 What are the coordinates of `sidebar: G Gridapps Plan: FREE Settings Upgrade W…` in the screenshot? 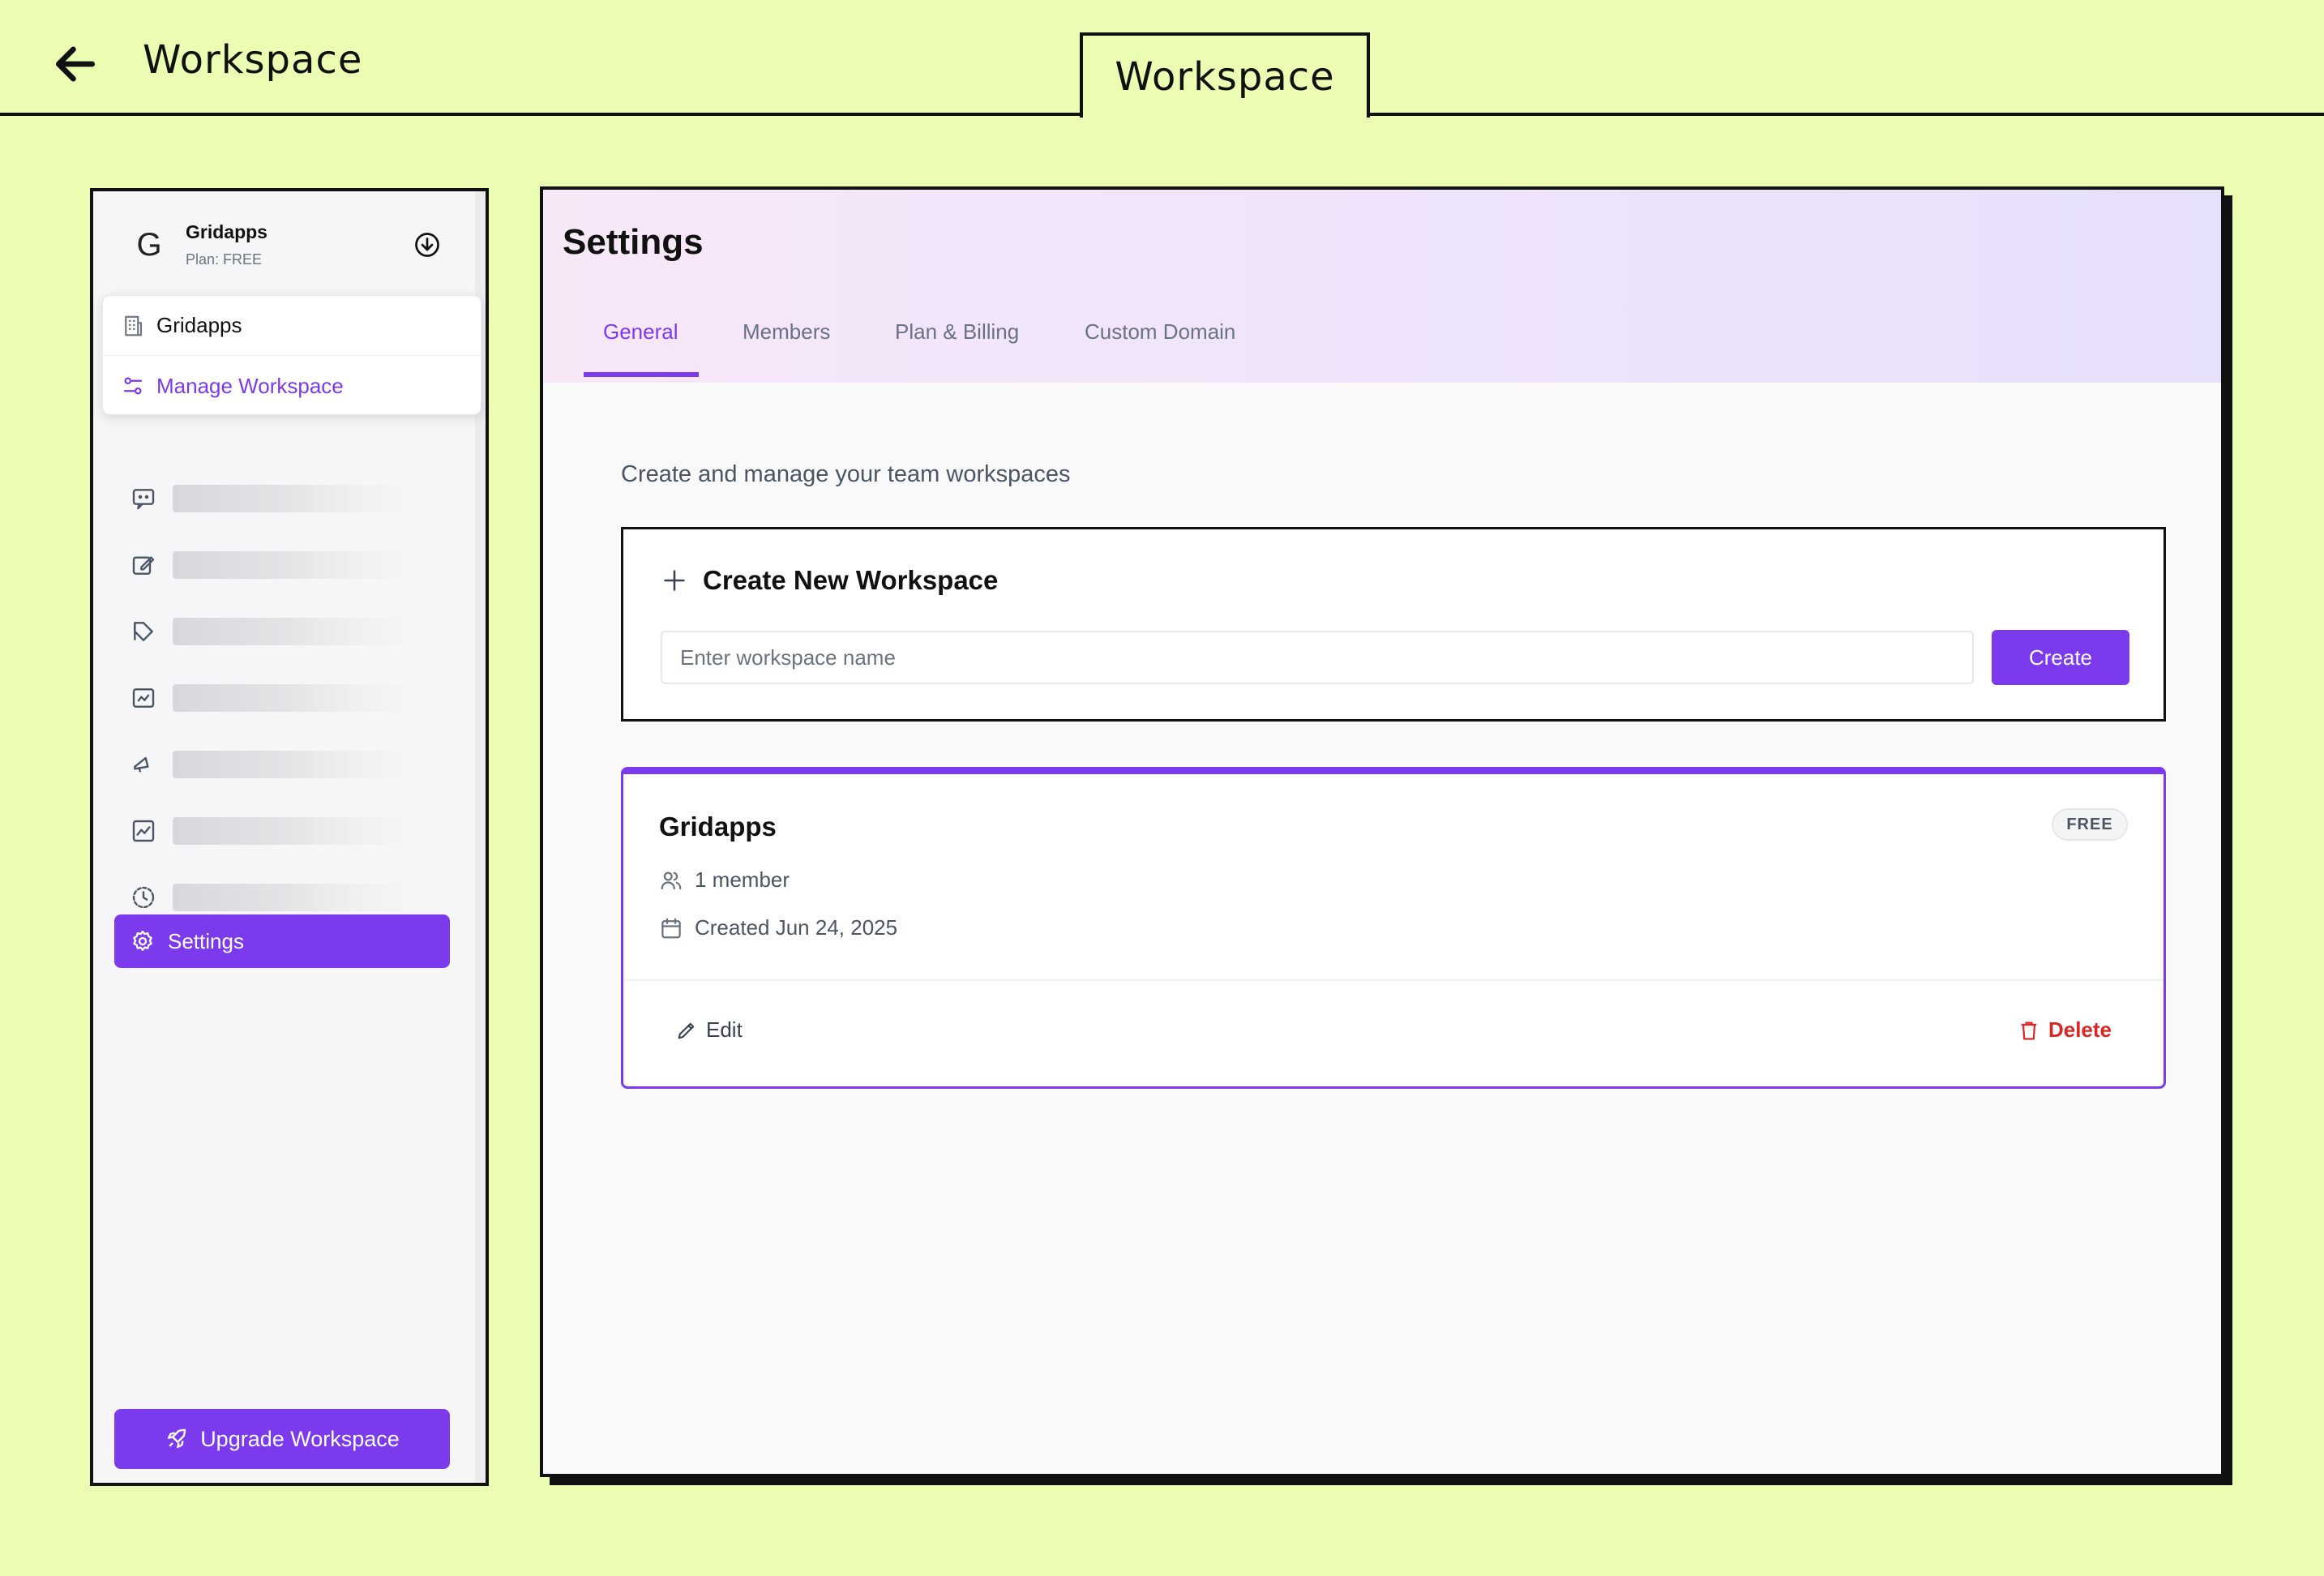 It's located at (289, 837).